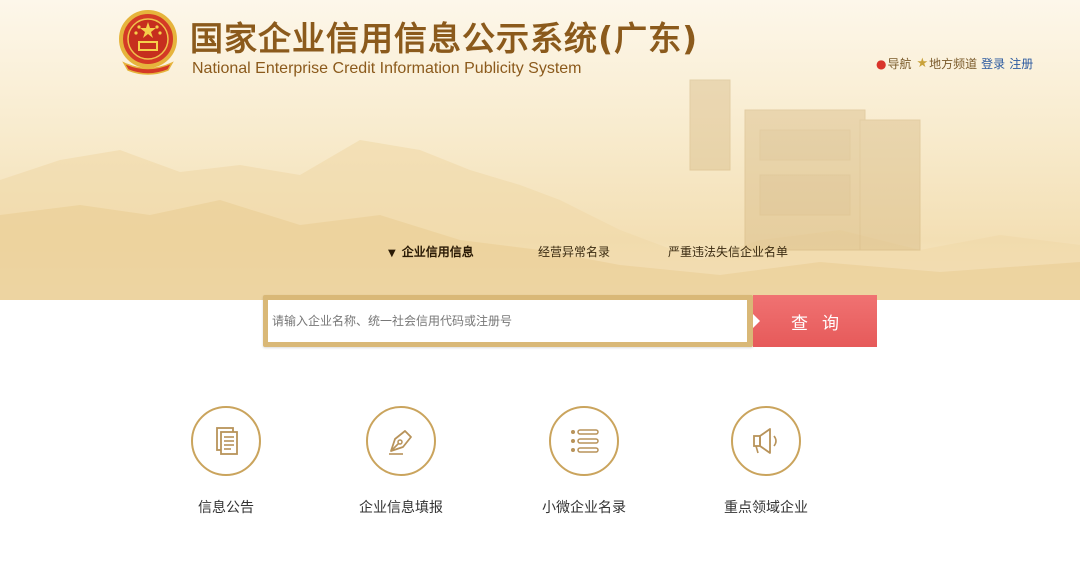 This screenshot has height=572, width=1080. I want to click on caret-down-icon: ▼, so click(392, 253).